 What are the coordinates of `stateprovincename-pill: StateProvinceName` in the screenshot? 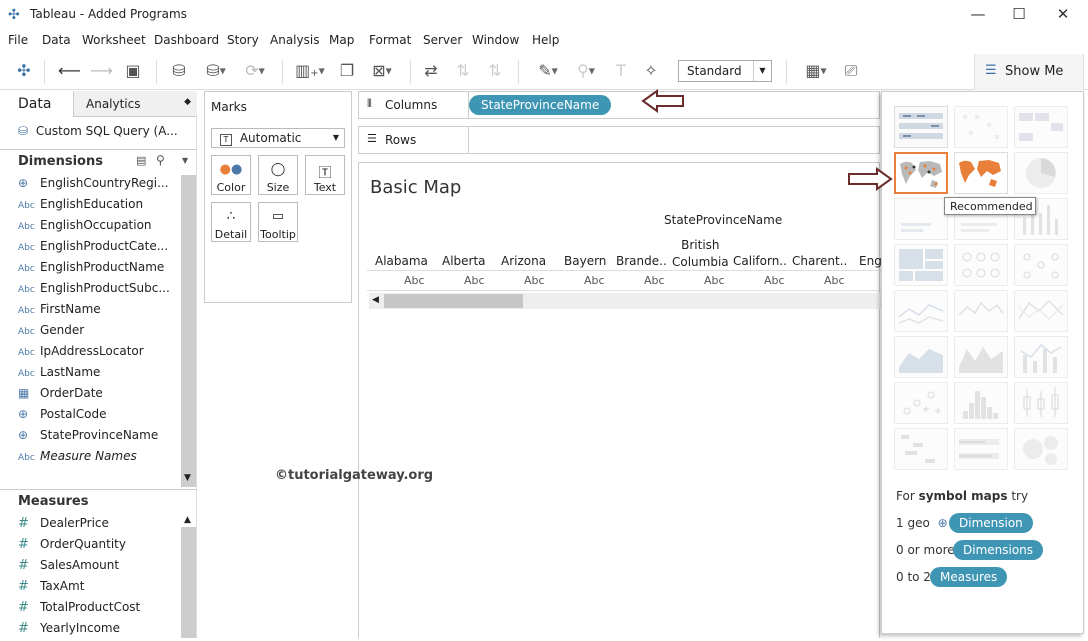 It's located at (540, 105).